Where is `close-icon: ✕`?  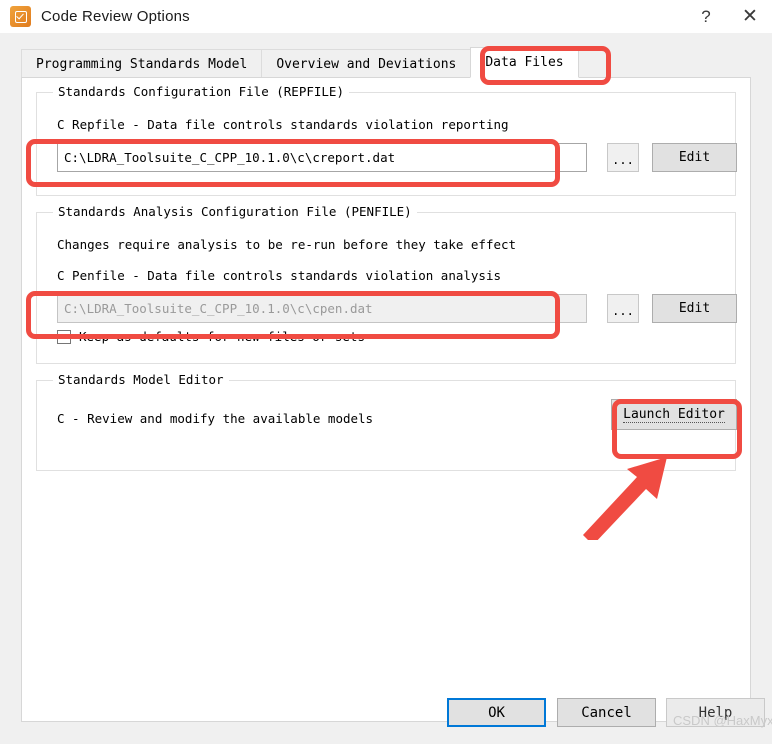 close-icon: ✕ is located at coordinates (750, 16).